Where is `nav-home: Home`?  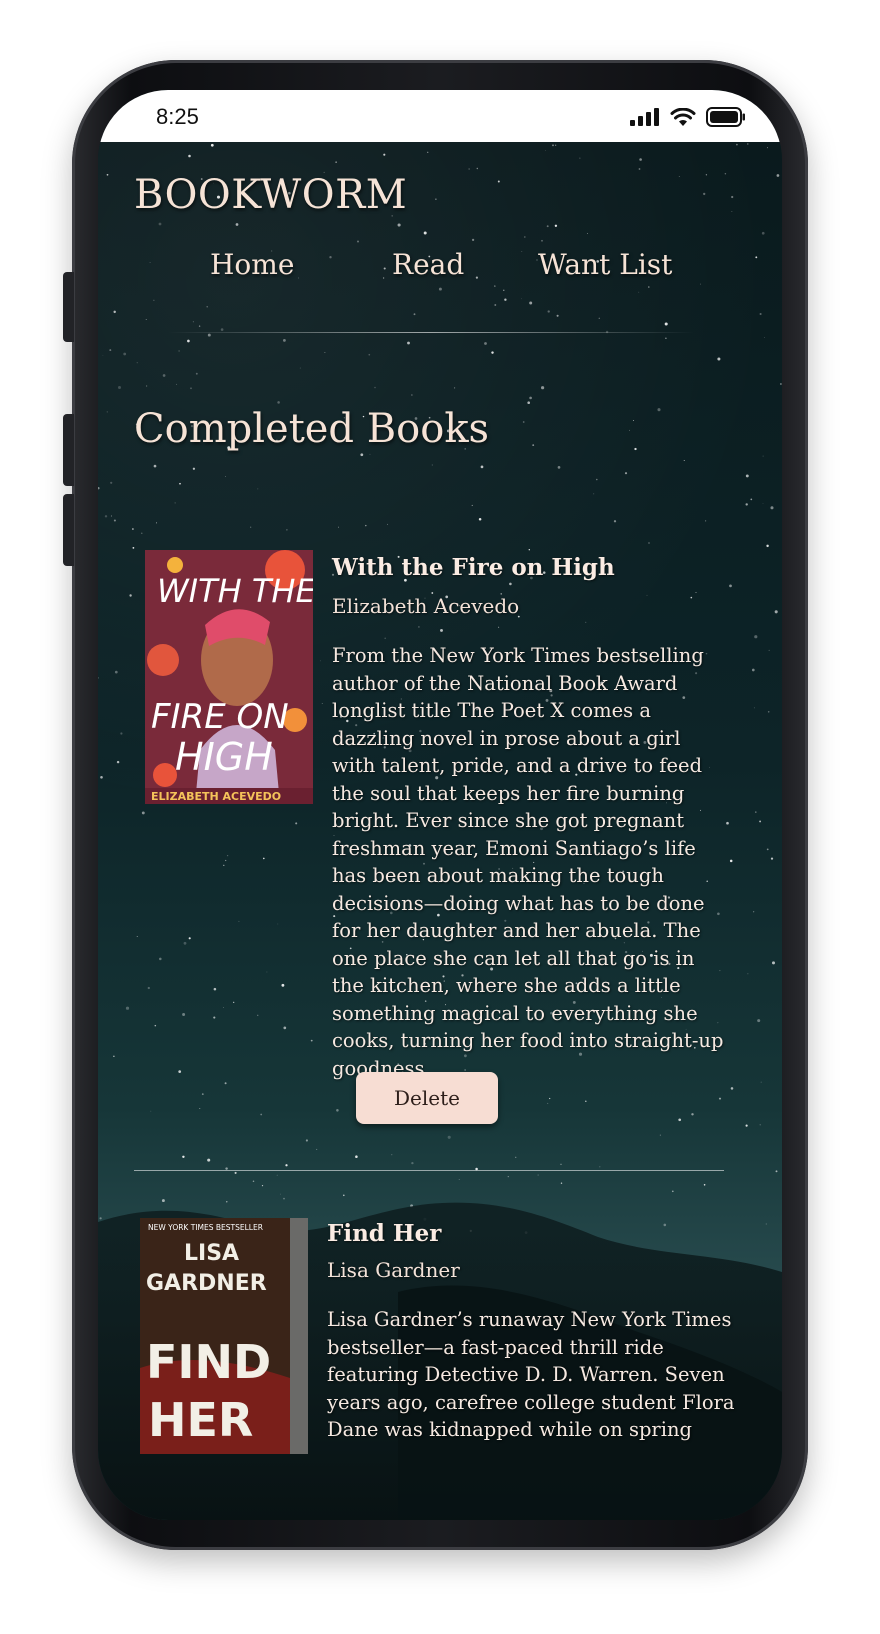 nav-home: Home is located at coordinates (252, 264).